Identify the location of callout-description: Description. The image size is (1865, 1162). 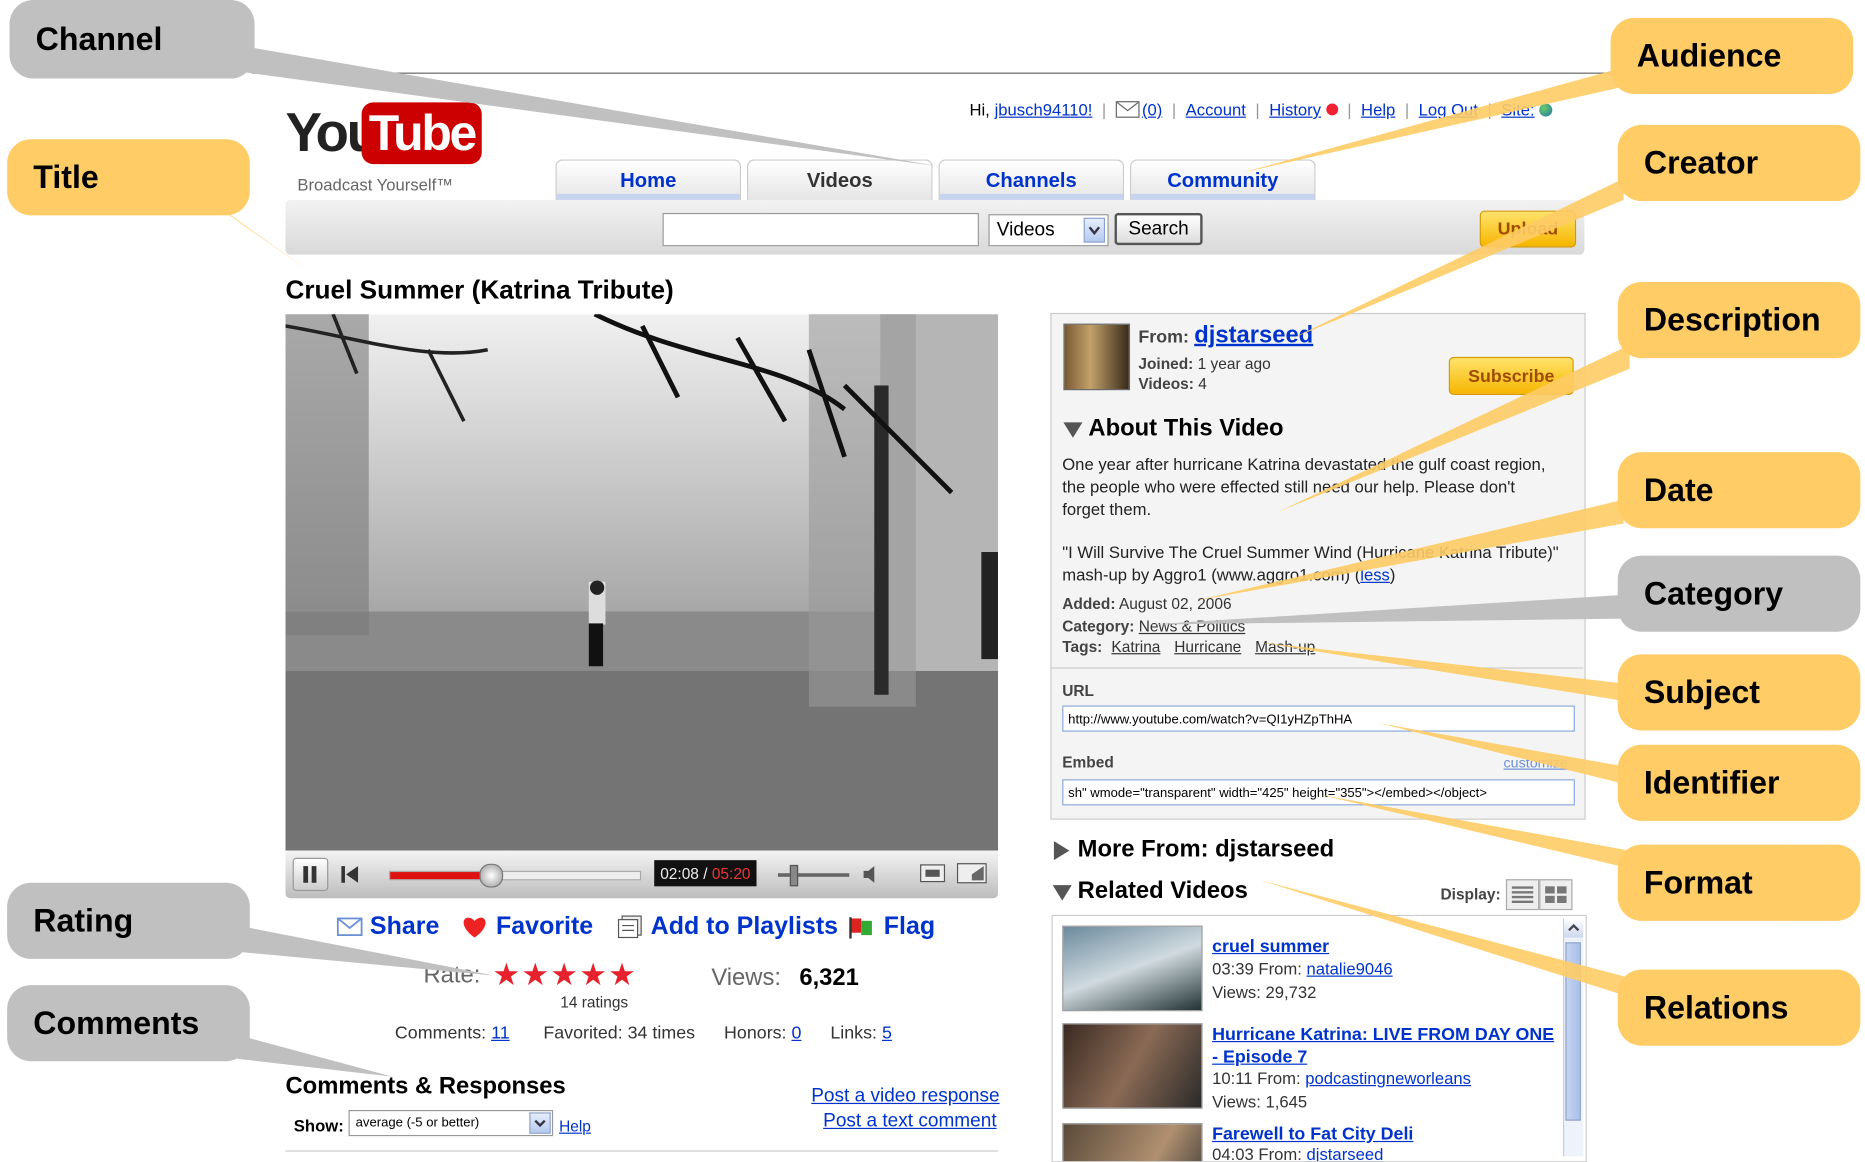
(1739, 320).